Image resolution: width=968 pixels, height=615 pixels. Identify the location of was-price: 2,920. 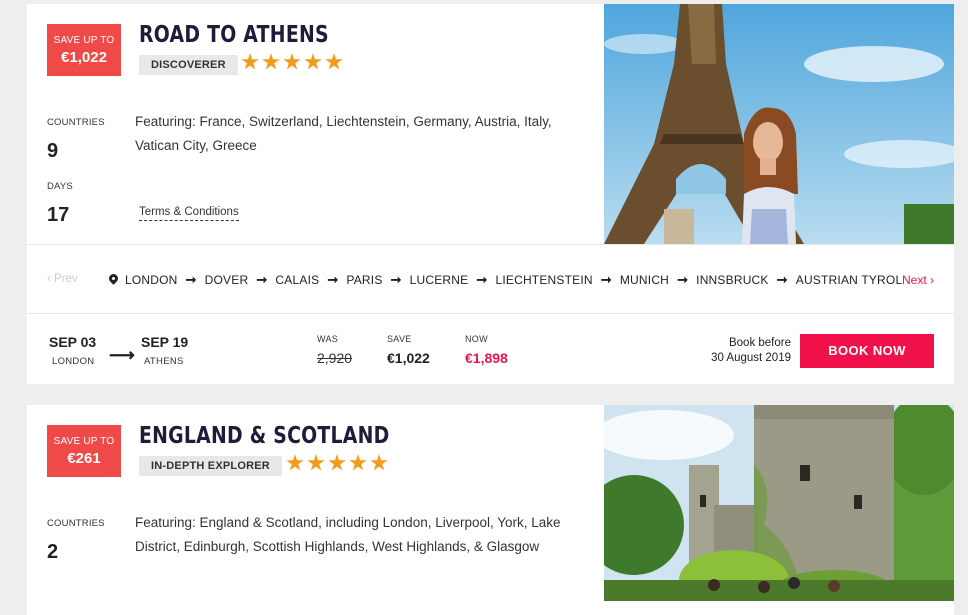
(335, 358).